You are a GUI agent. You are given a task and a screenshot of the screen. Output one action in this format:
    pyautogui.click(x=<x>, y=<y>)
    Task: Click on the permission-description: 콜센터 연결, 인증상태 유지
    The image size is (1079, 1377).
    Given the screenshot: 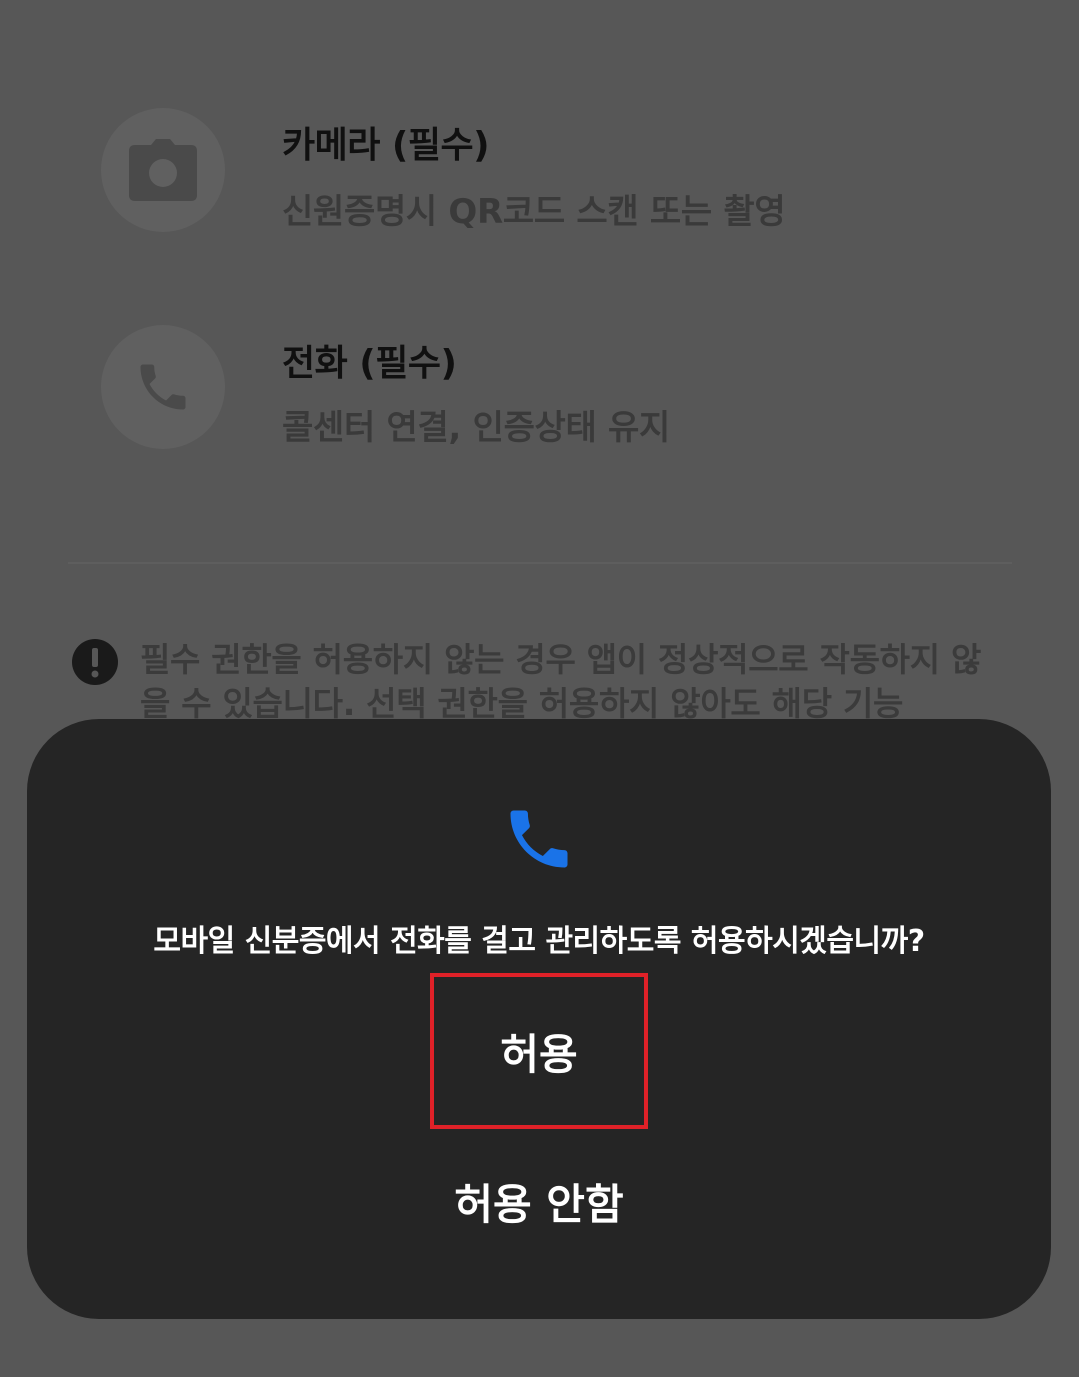 What is the action you would take?
    pyautogui.click(x=476, y=428)
    